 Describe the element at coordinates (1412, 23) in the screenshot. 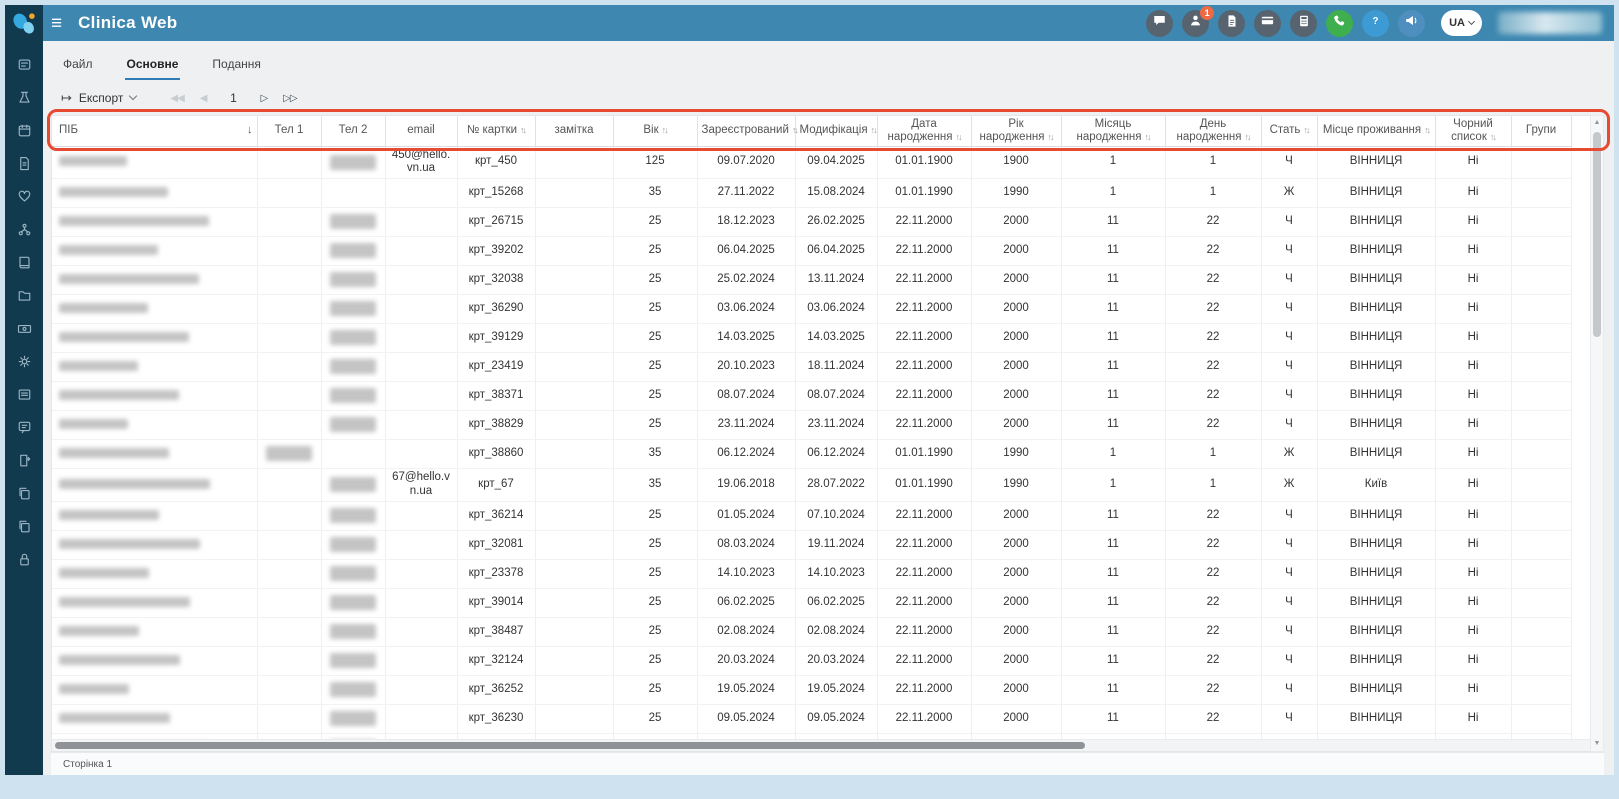

I see `announcement-button` at that location.